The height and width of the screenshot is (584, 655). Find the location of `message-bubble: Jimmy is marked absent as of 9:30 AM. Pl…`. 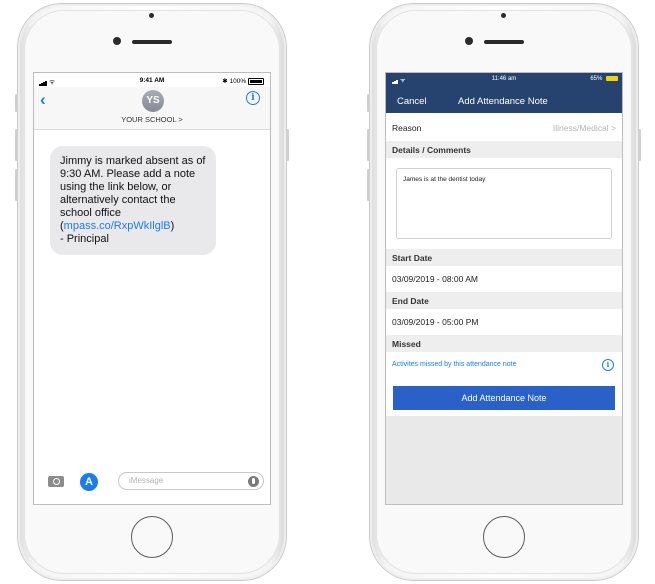

message-bubble: Jimmy is marked absent as of 9:30 AM. Pl… is located at coordinates (133, 200).